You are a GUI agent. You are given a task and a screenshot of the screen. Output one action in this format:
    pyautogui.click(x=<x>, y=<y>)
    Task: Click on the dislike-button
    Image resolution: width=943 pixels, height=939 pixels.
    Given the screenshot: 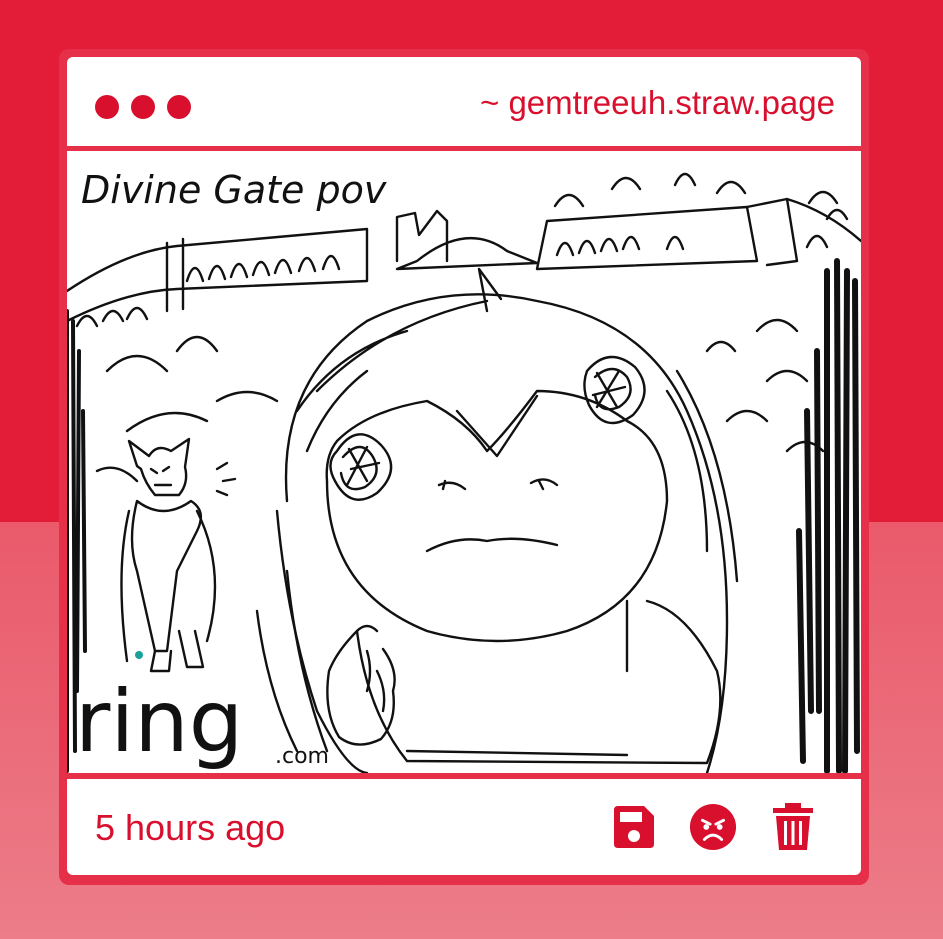 What is the action you would take?
    pyautogui.click(x=713, y=827)
    